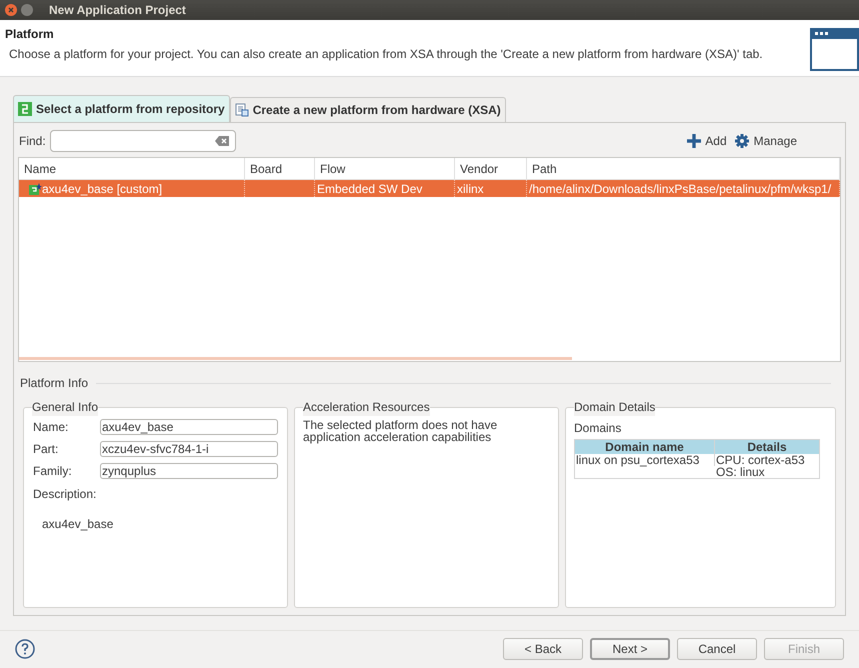 The image size is (859, 668). Describe the element at coordinates (470, 189) in the screenshot. I see `table-cell-text: xilinx` at that location.